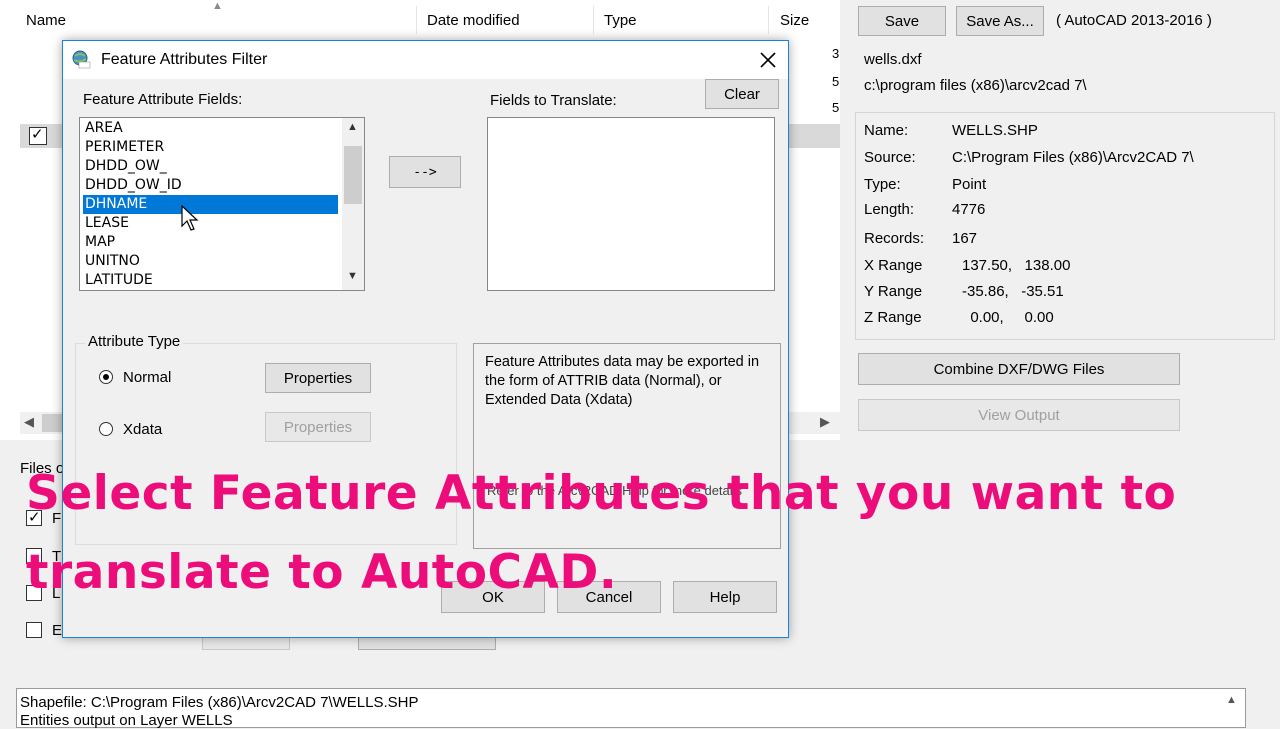  Describe the element at coordinates (57, 630) in the screenshot. I see `option-label: E` at that location.